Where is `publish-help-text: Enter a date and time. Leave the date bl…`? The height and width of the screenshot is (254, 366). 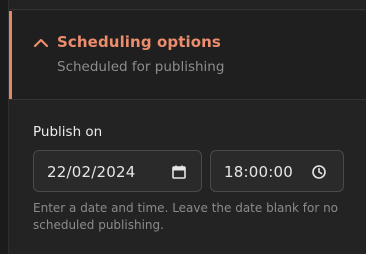
publish-help-text: Enter a date and time. Leave the date bl… is located at coordinates (186, 216).